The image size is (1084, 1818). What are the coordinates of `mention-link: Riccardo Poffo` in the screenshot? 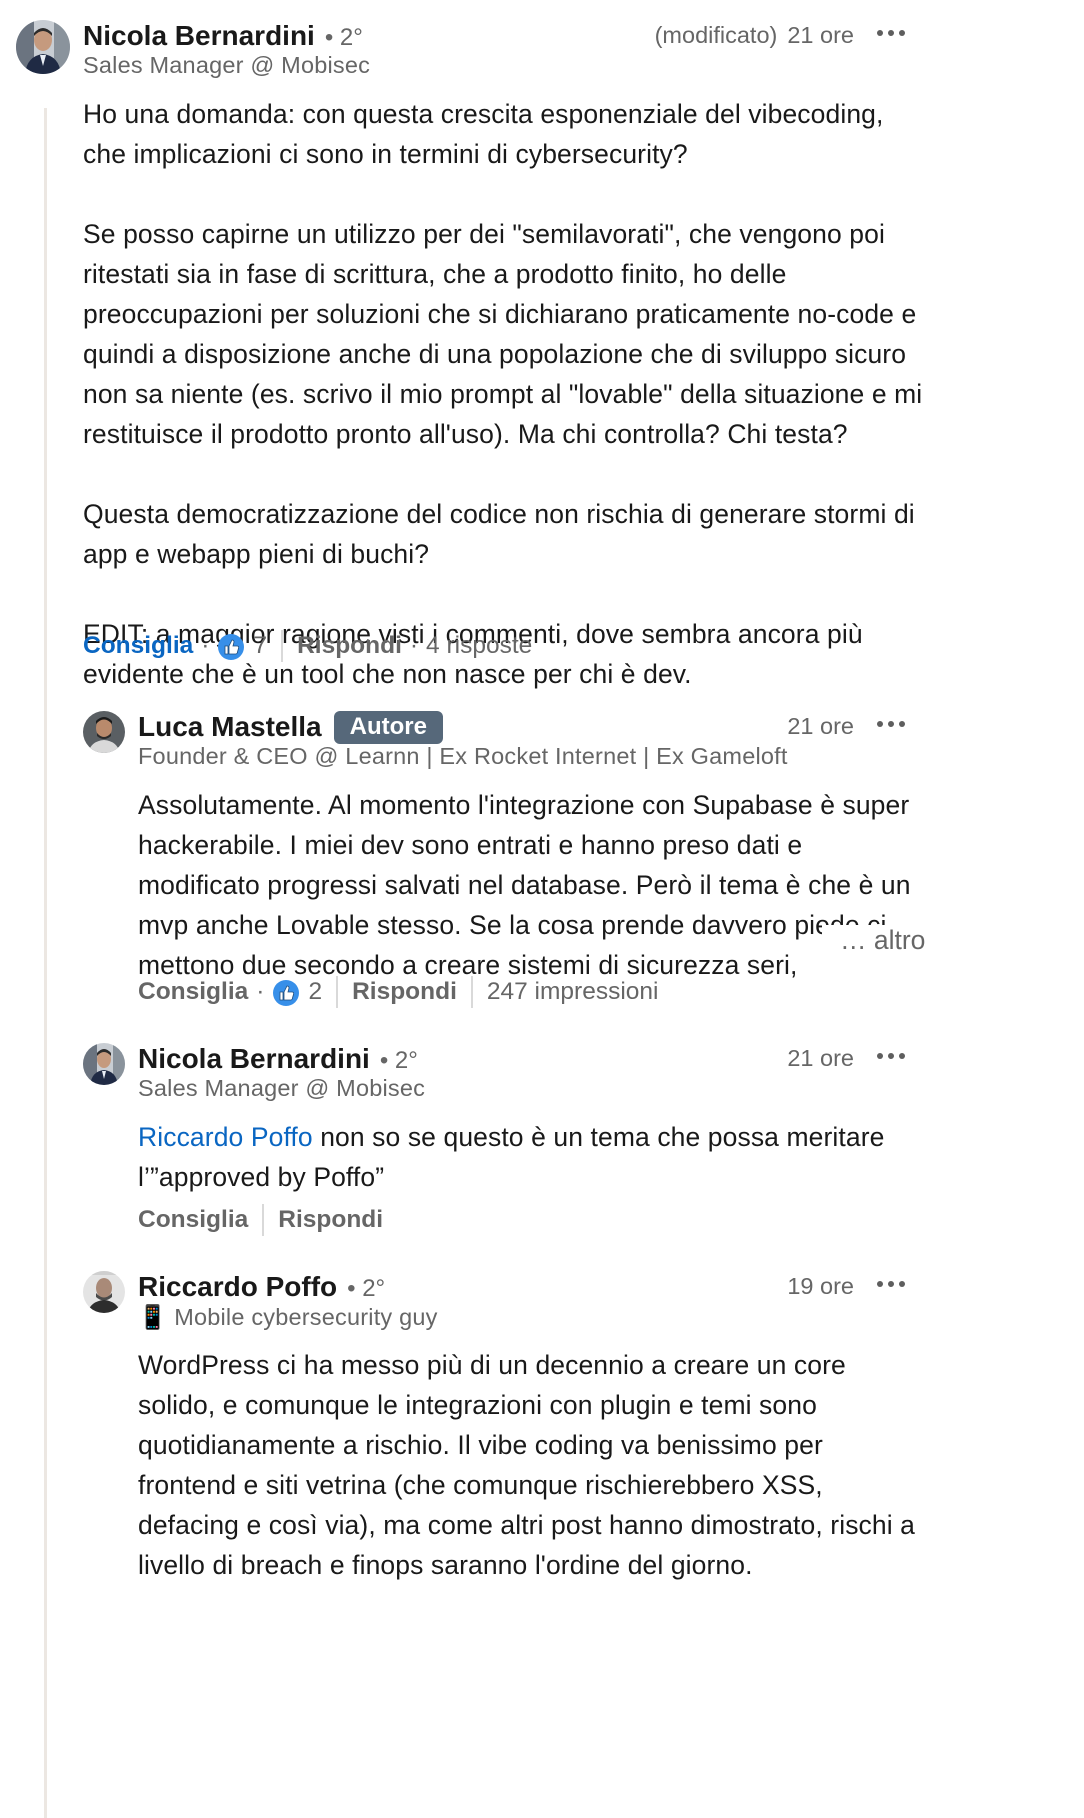 It's located at (225, 1137).